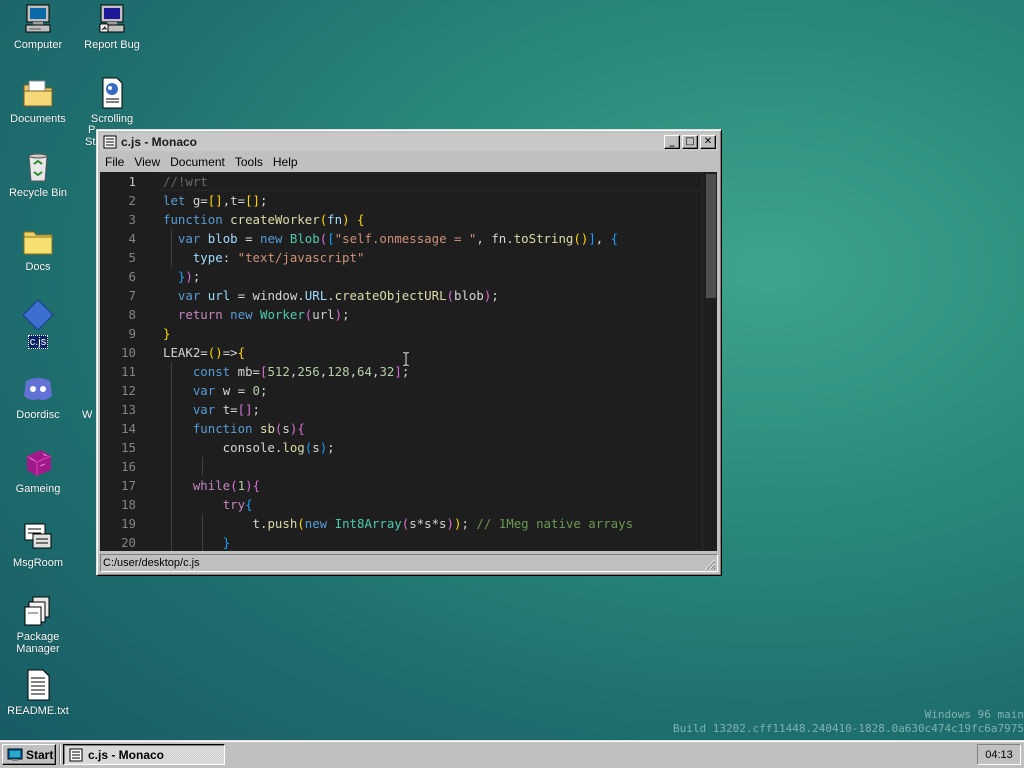 This screenshot has height=768, width=1024. Describe the element at coordinates (710, 564) in the screenshot. I see `resize-grip-icon` at that location.